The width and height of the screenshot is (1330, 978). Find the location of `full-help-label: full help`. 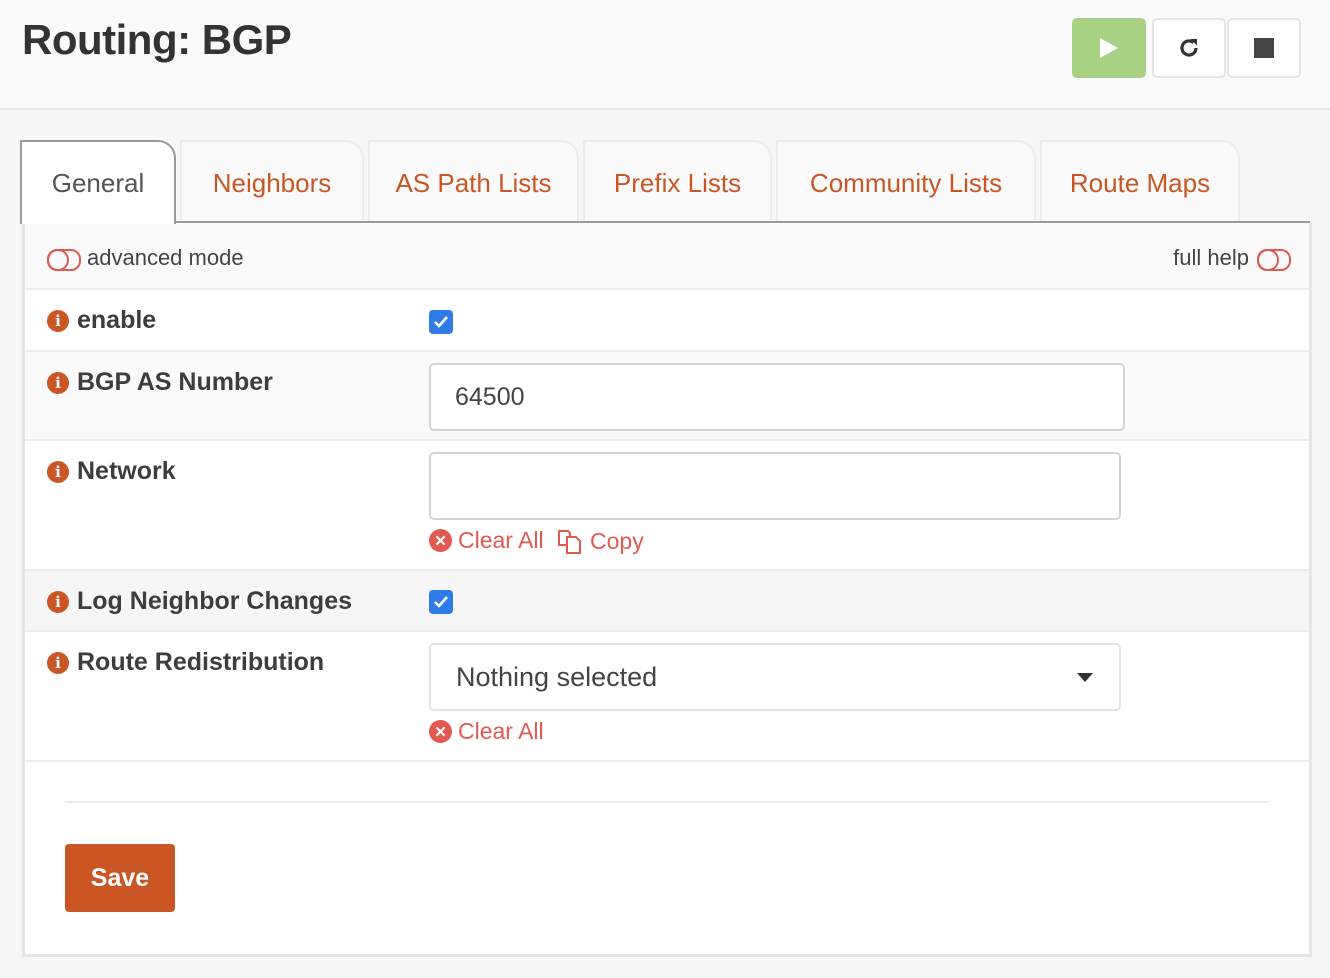

full-help-label: full help is located at coordinates (1211, 257).